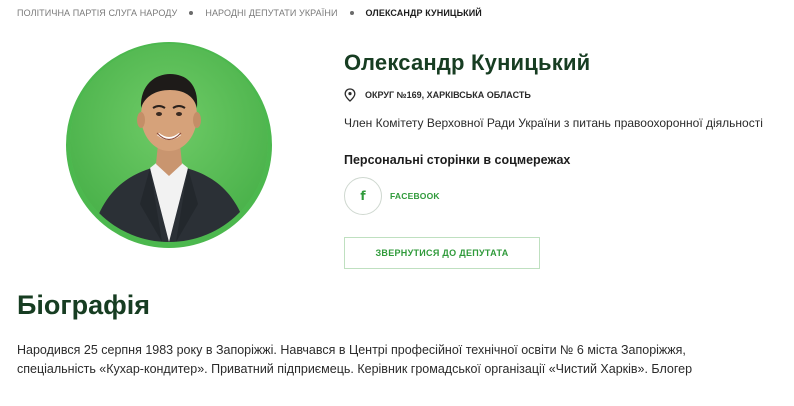  What do you see at coordinates (84, 305) in the screenshot?
I see `biography-title: Біографія` at bounding box center [84, 305].